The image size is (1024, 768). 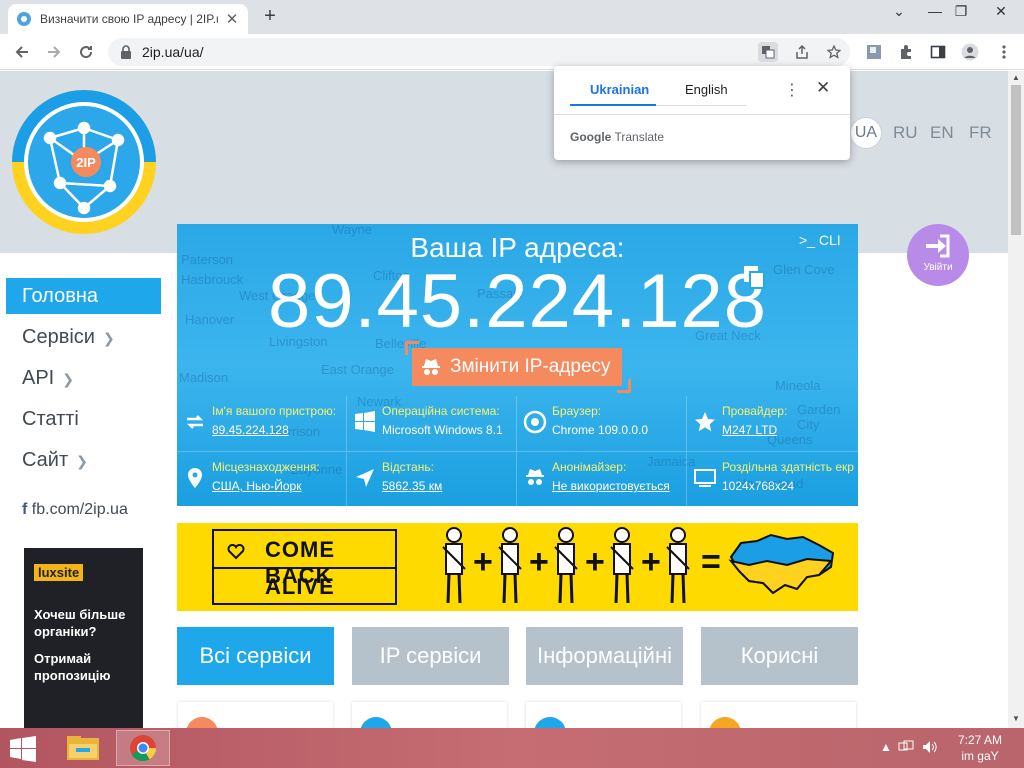 I want to click on lang-en: EN, so click(x=942, y=133).